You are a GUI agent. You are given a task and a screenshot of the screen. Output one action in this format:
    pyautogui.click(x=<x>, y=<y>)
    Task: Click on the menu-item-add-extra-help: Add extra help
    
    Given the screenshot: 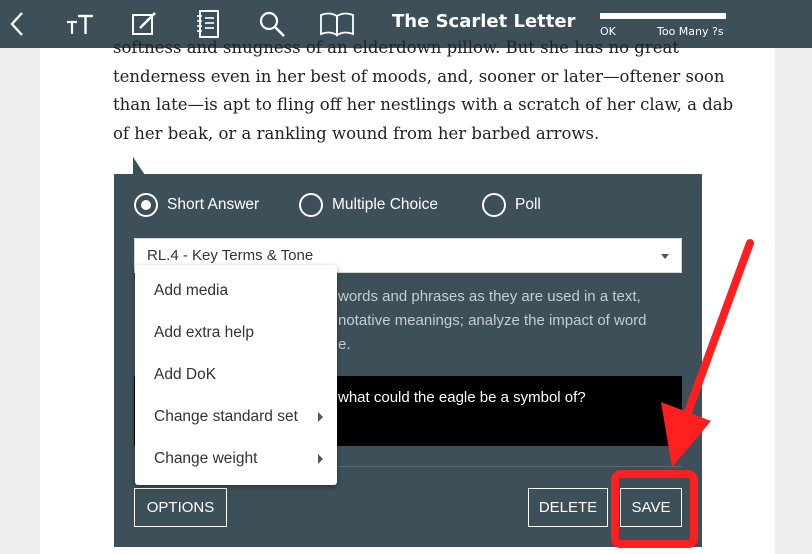 What is the action you would take?
    pyautogui.click(x=236, y=333)
    